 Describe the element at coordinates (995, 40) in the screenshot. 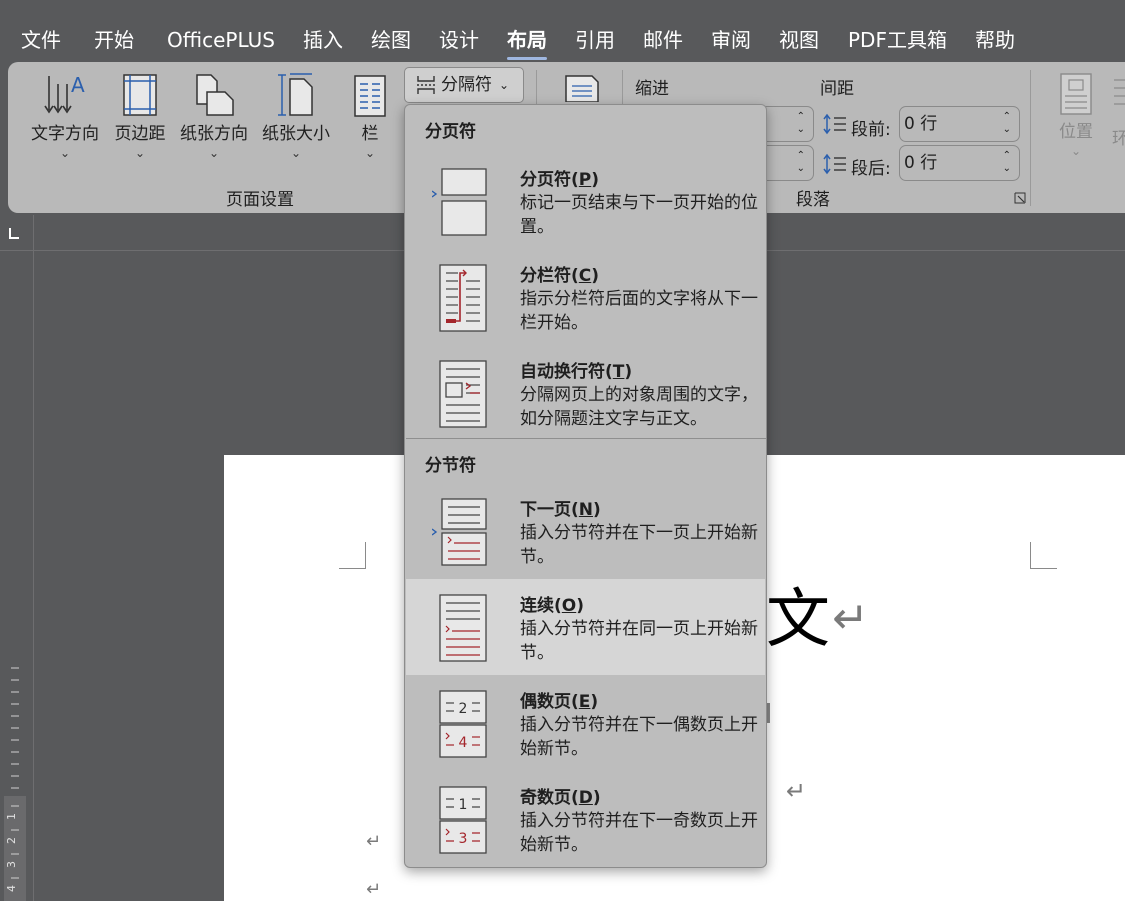

I see `tab-help: 帮助` at that location.